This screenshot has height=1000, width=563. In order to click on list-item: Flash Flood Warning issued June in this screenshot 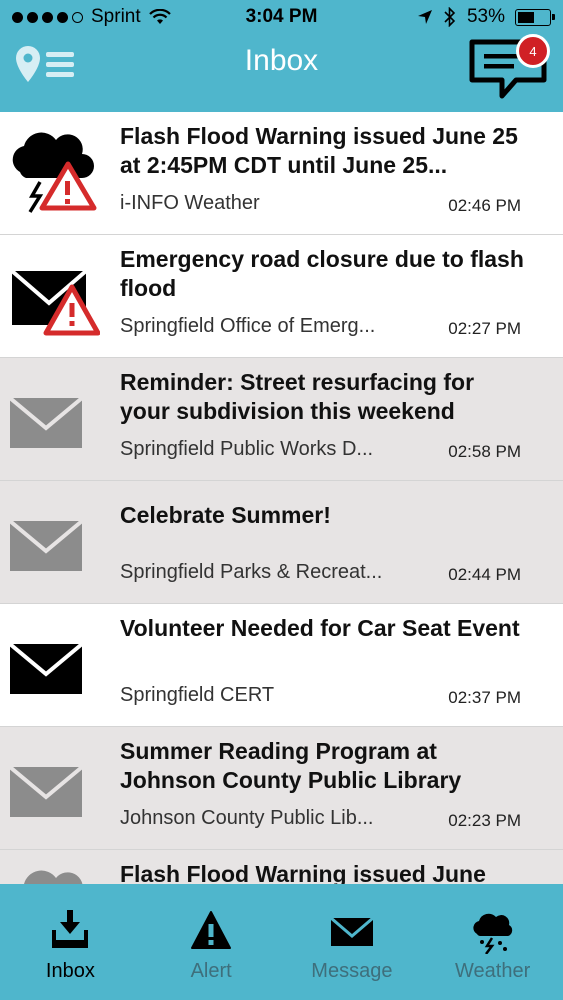, I will do `click(281, 867)`.